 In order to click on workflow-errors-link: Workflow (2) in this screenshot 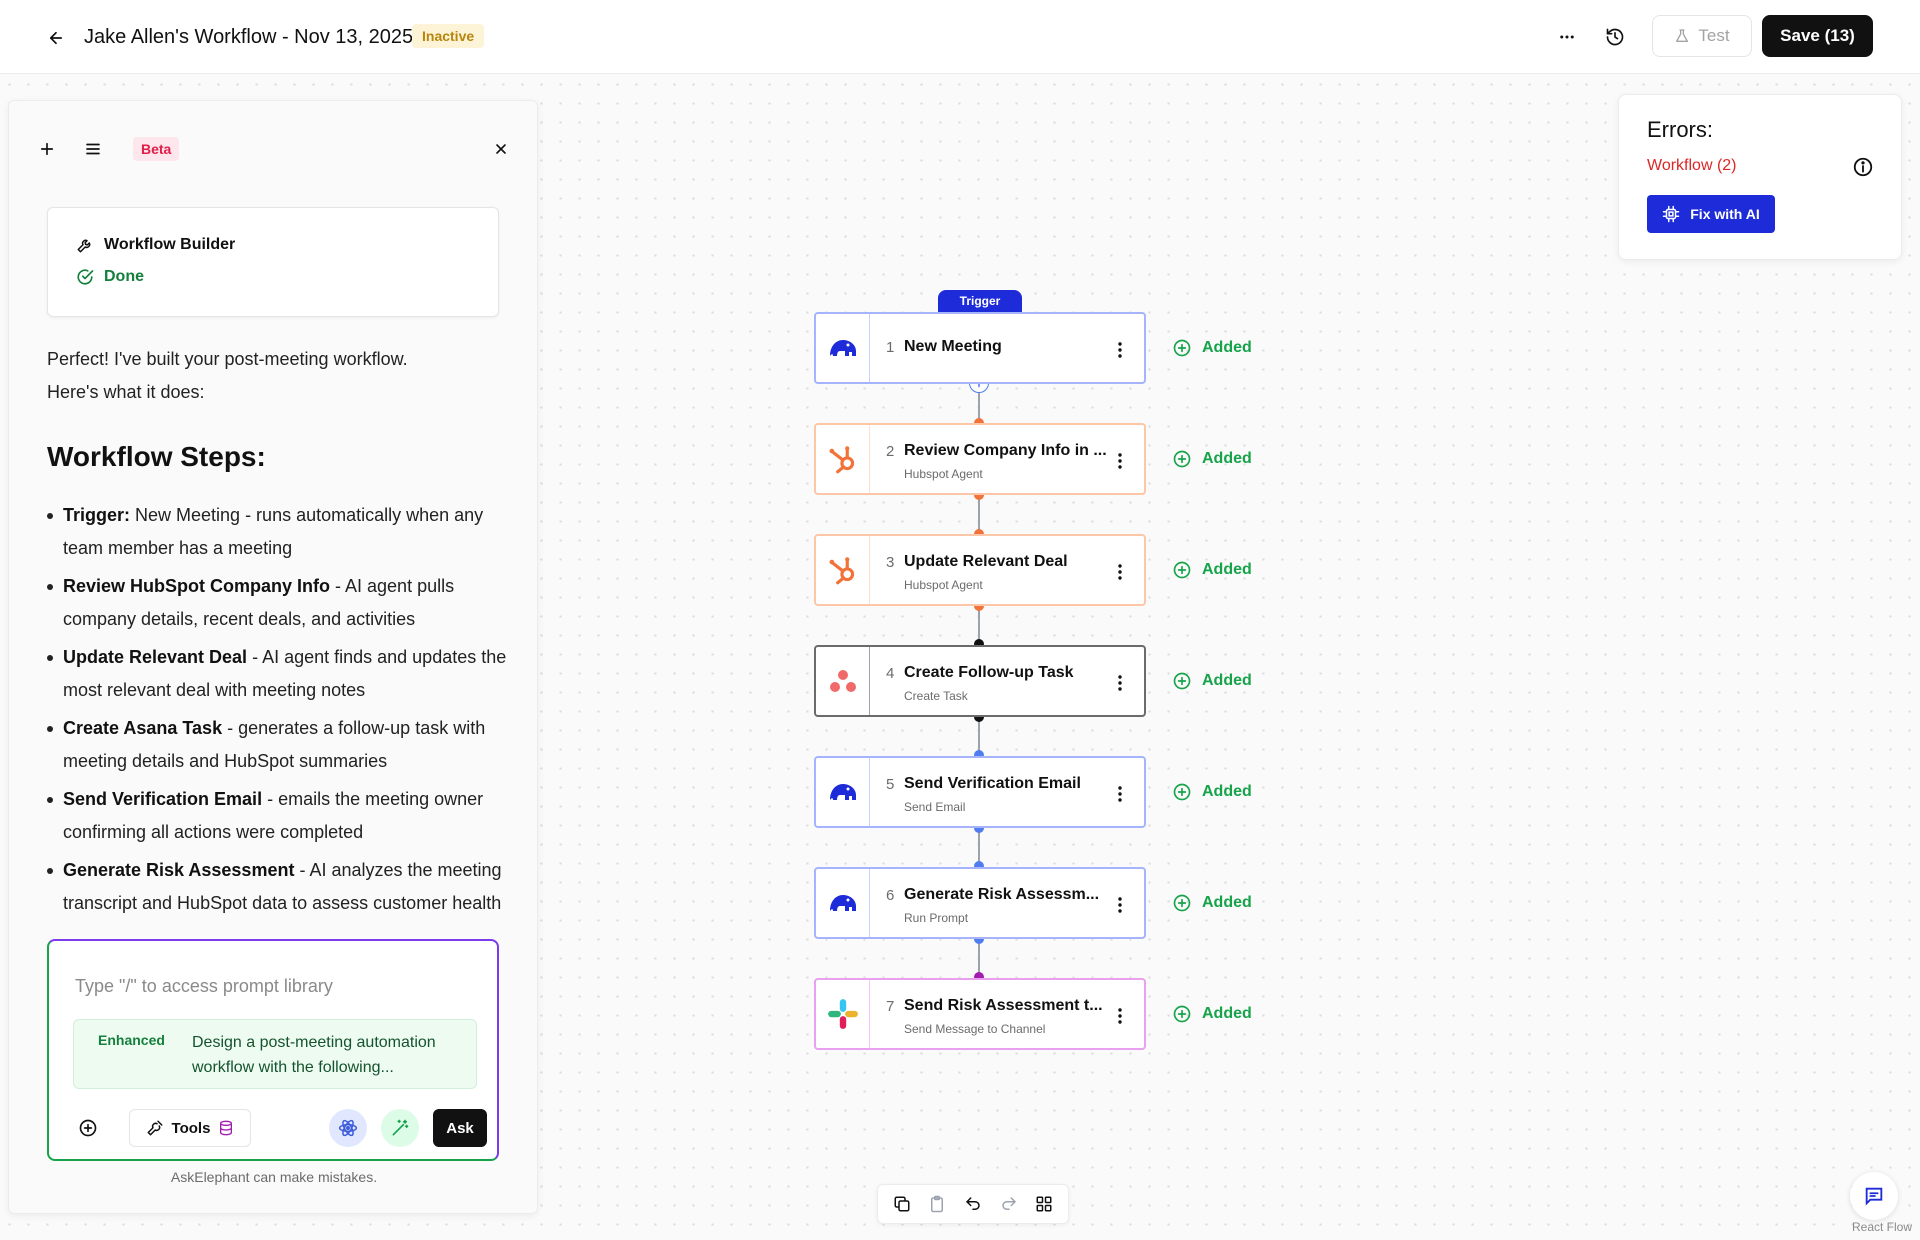, I will do `click(1692, 166)`.